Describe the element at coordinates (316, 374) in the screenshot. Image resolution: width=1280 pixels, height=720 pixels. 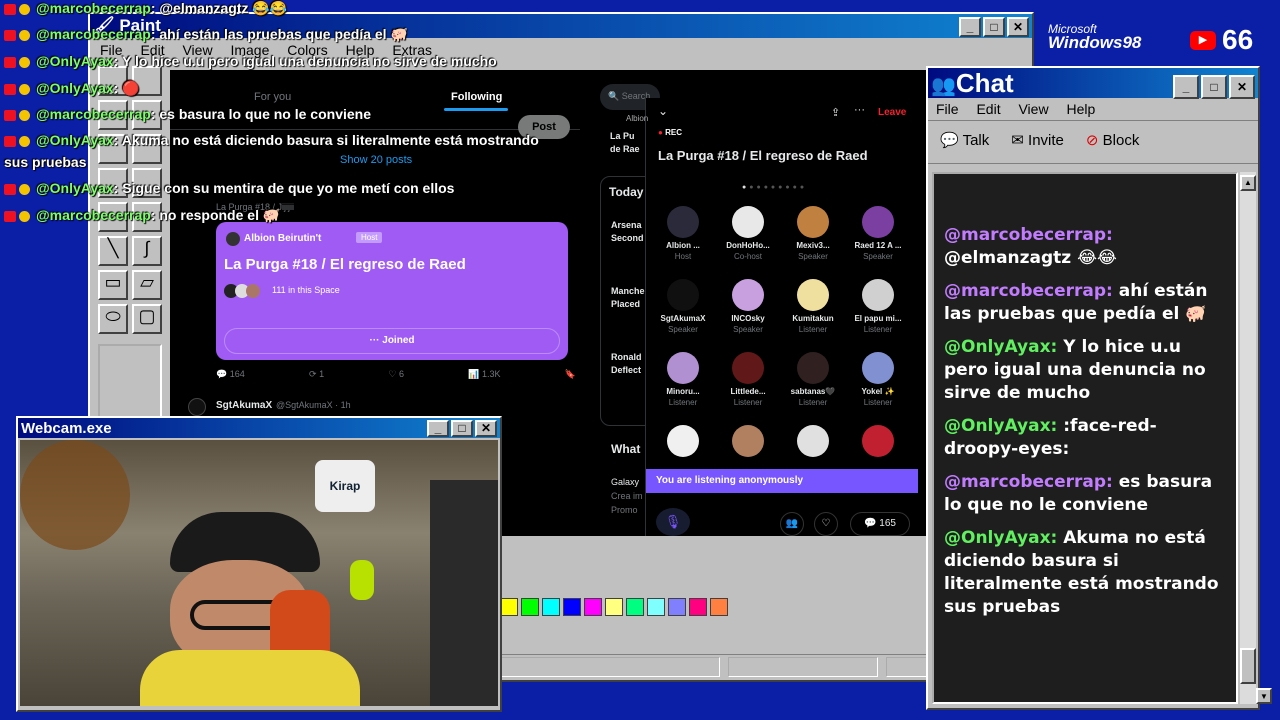
I see `retweet-count: ⟳ 1` at that location.